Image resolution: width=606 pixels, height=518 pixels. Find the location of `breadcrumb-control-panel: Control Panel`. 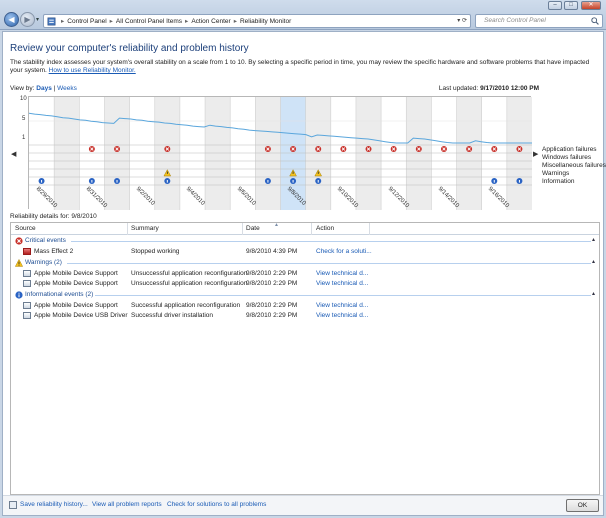

breadcrumb-control-panel: Control Panel is located at coordinates (86, 21).